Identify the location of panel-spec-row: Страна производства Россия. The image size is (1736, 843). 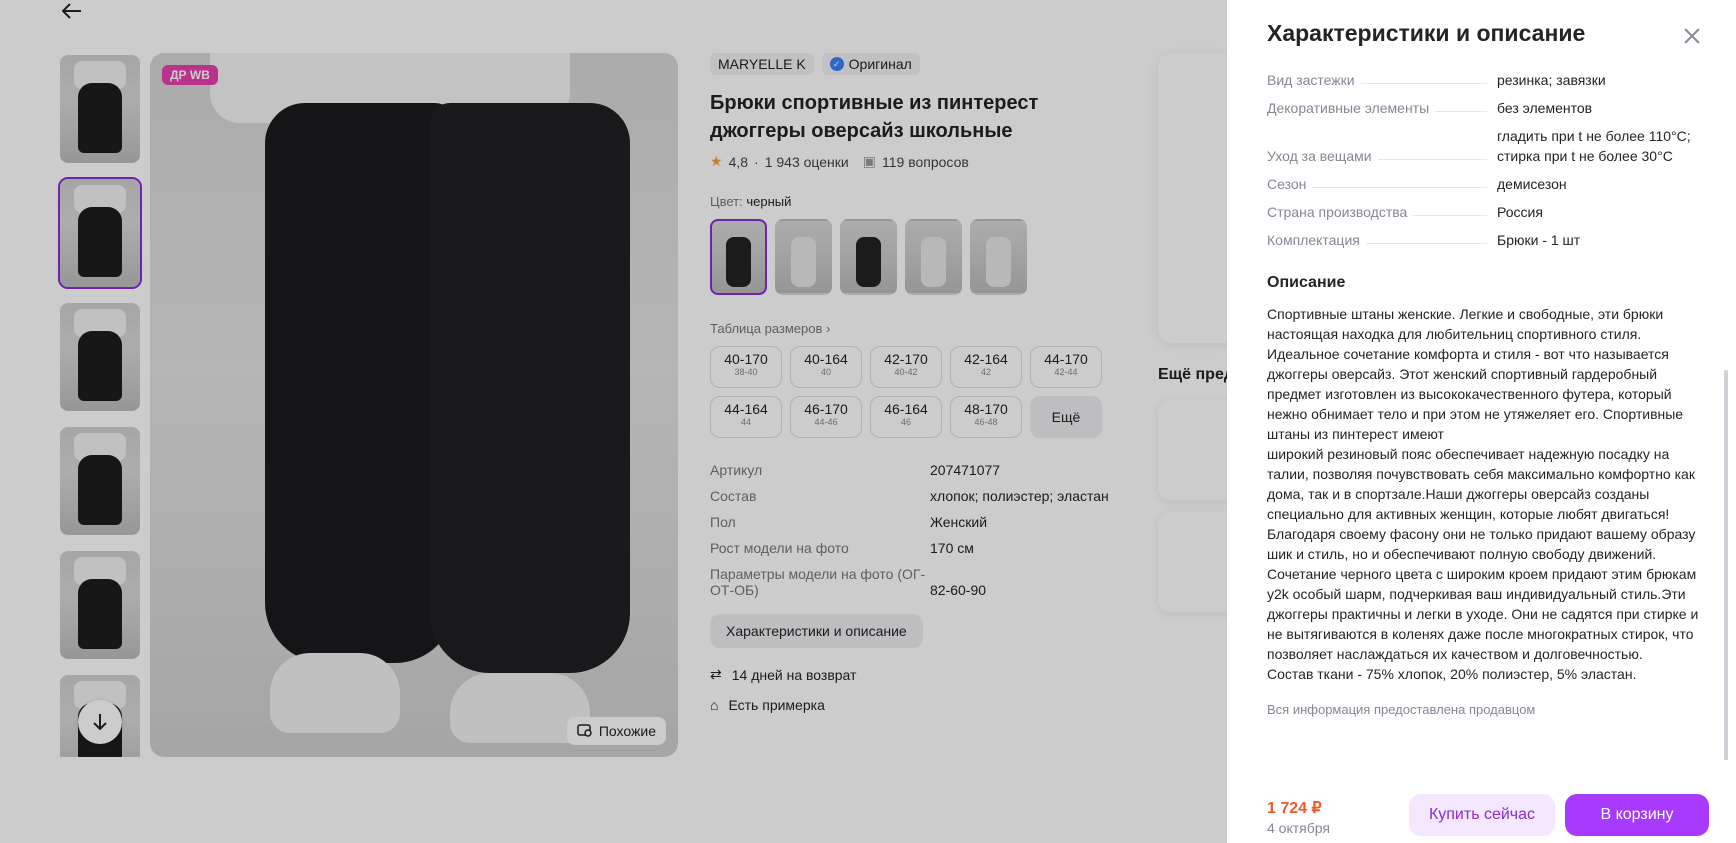
(1405, 212).